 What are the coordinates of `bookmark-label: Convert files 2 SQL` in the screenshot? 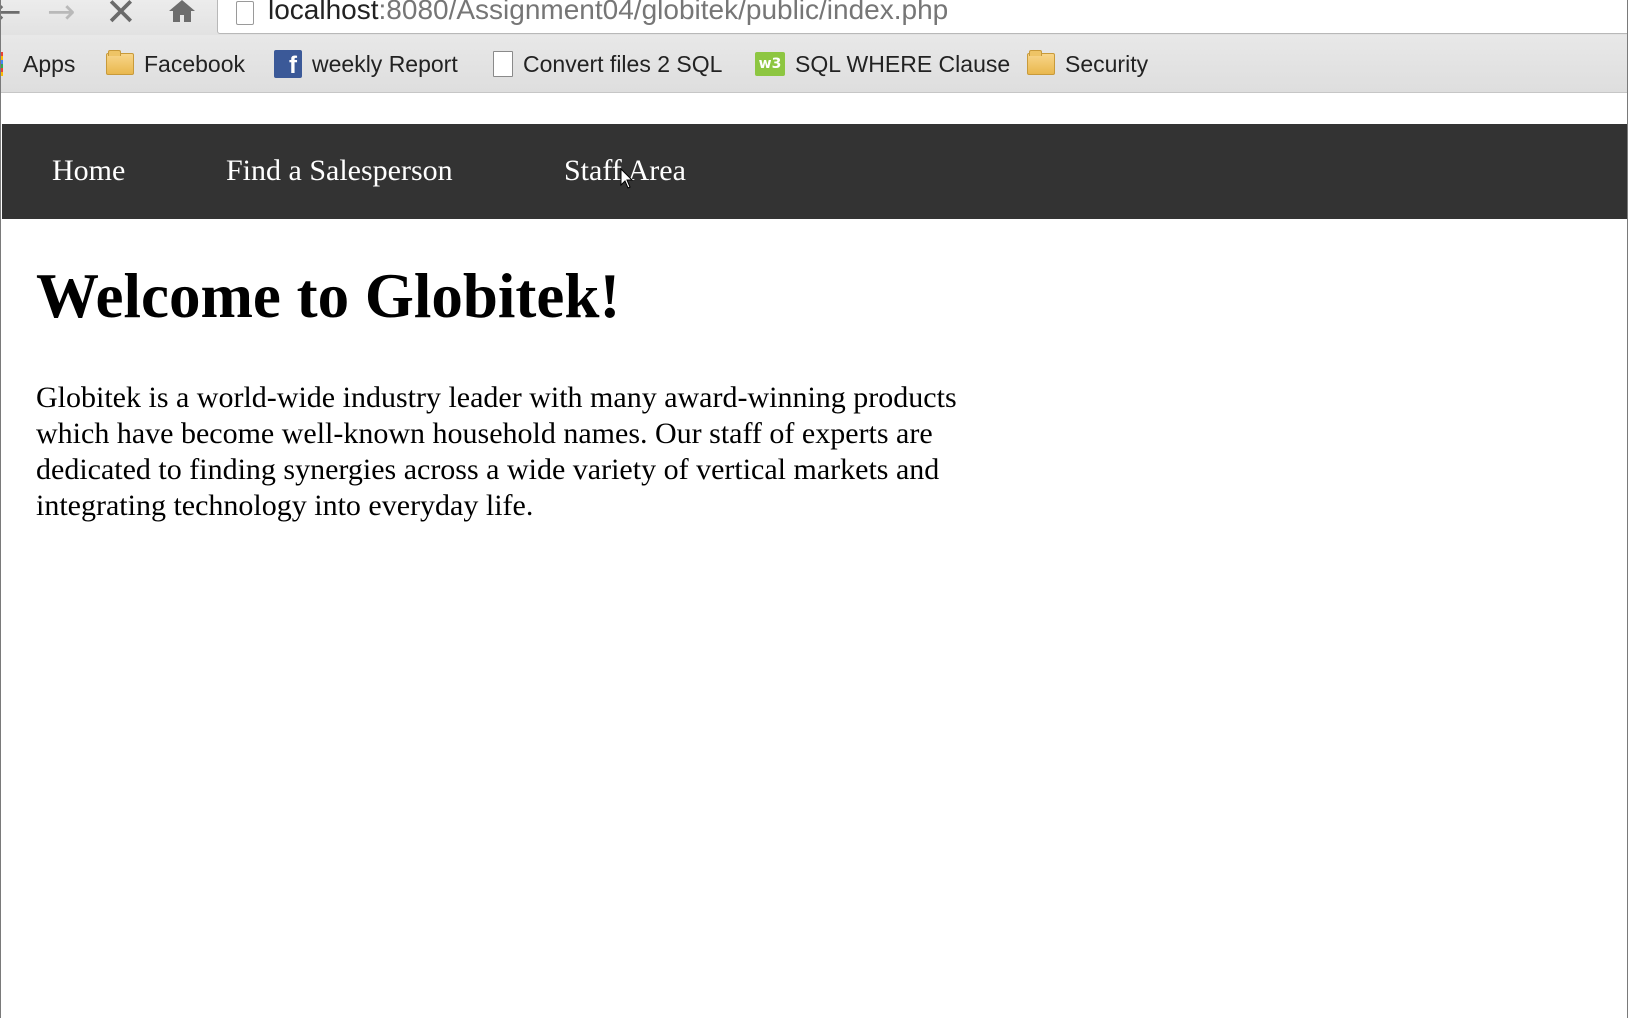 It's located at (623, 63).